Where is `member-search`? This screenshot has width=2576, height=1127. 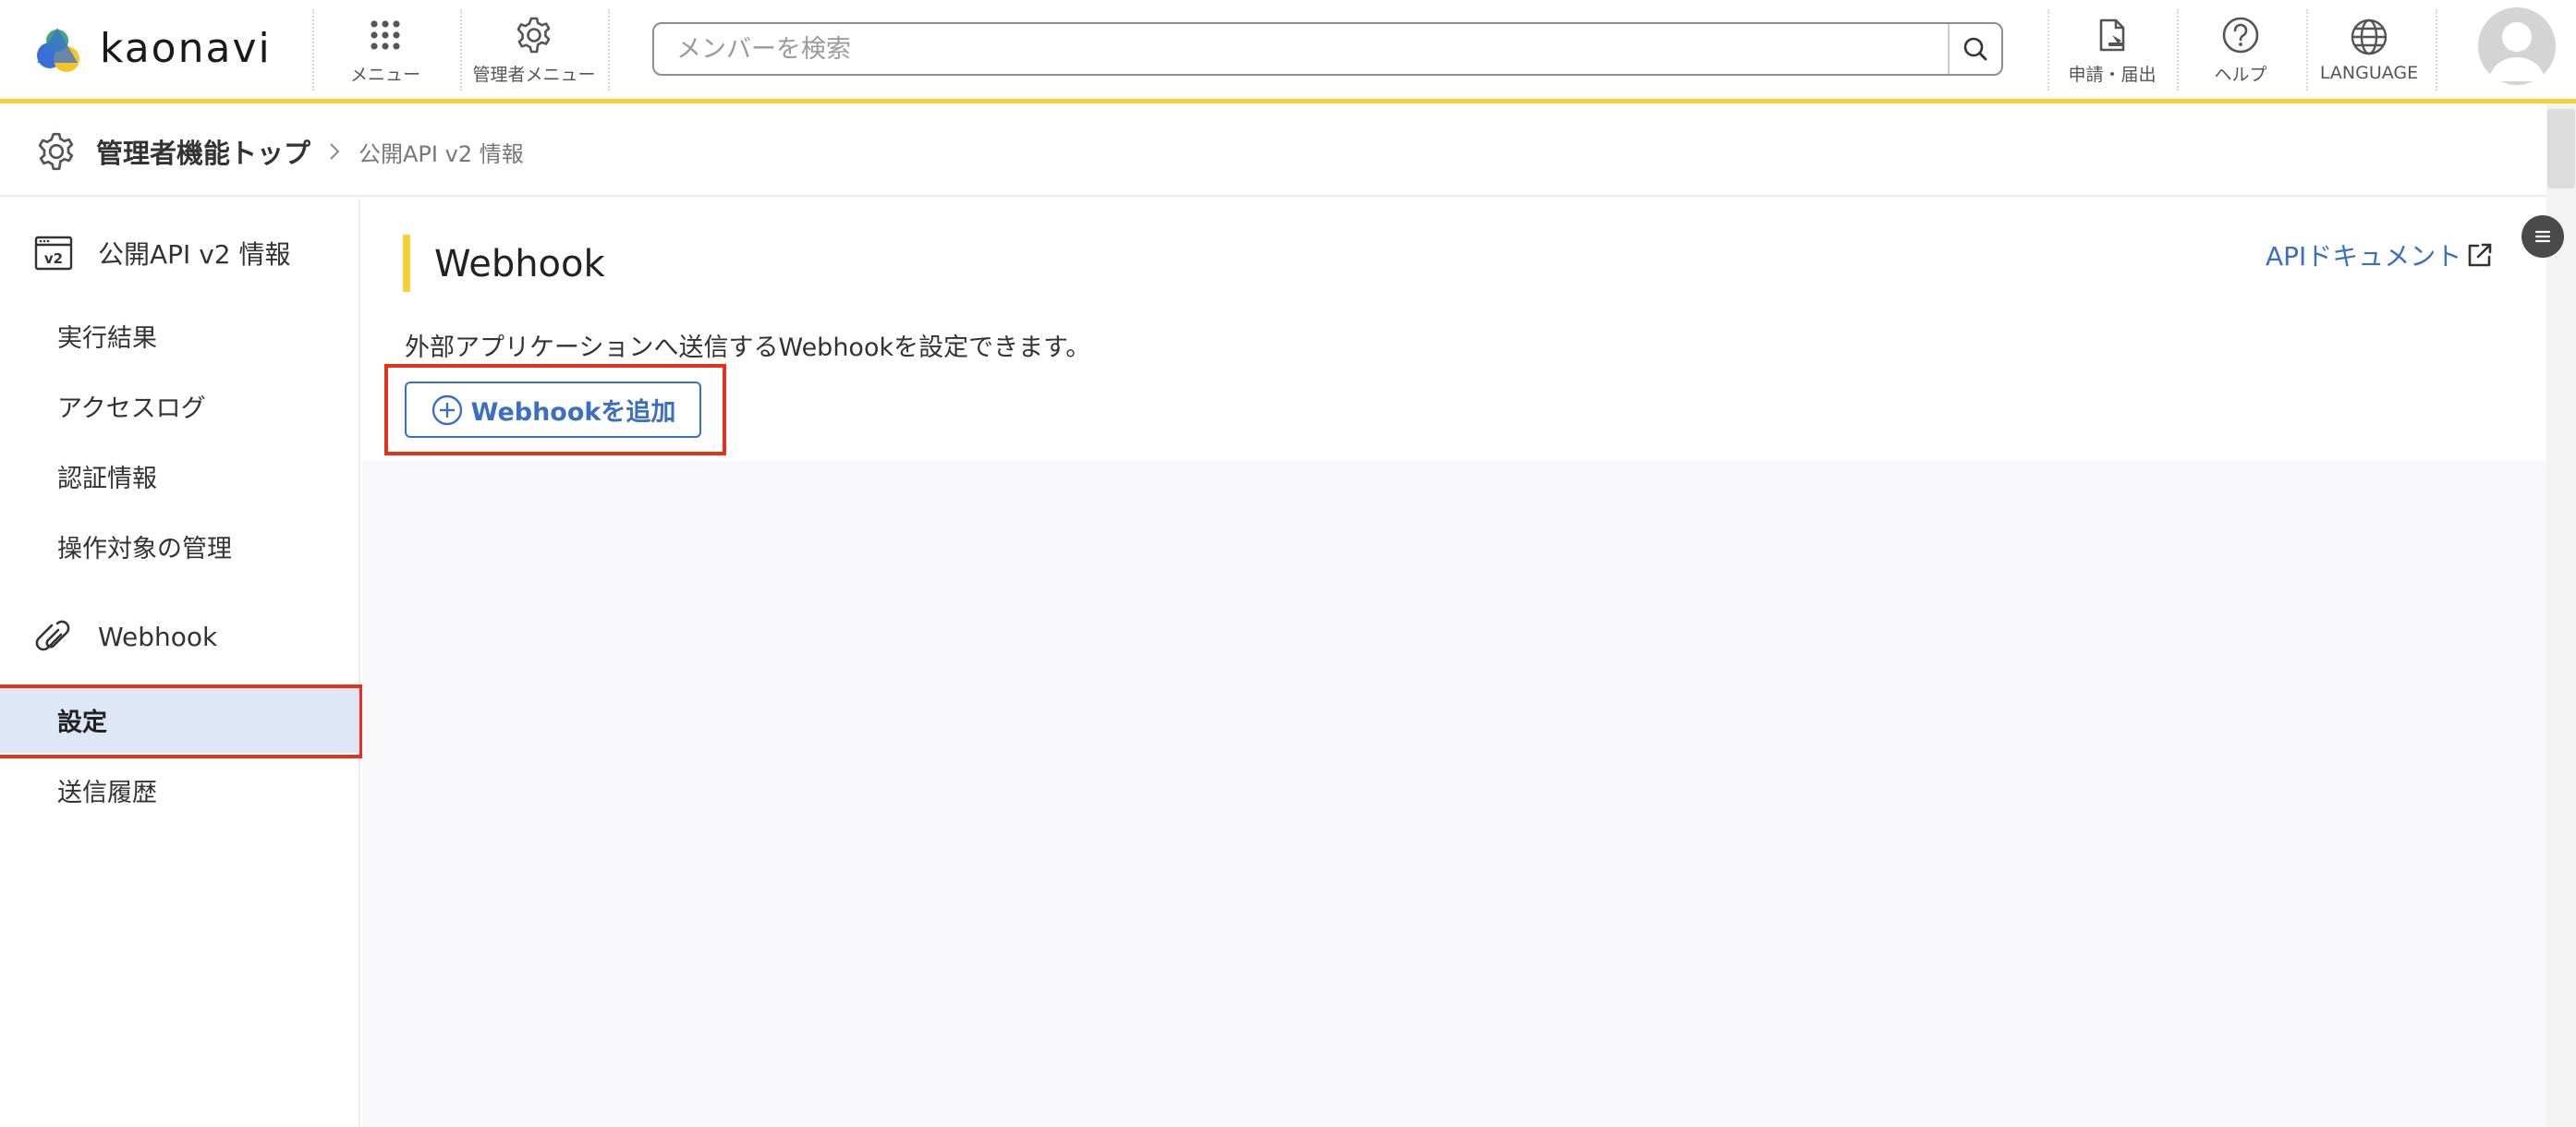 member-search is located at coordinates (1327, 49).